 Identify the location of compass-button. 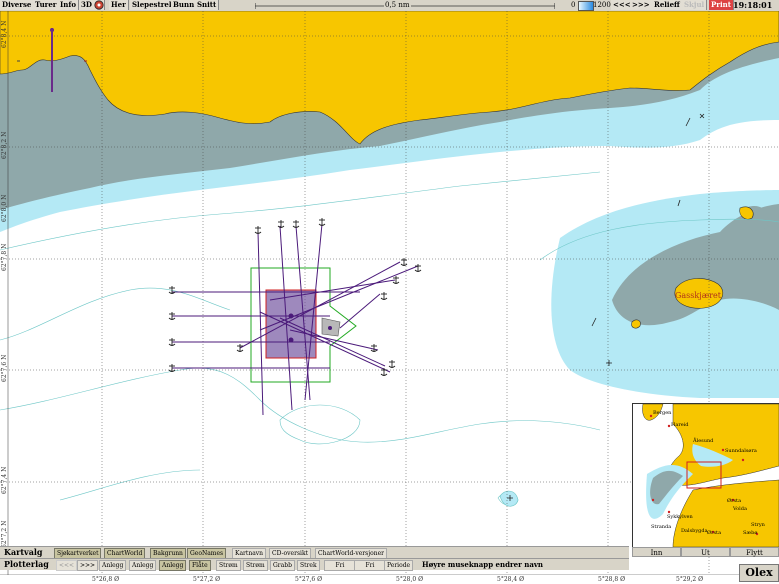
(99, 5).